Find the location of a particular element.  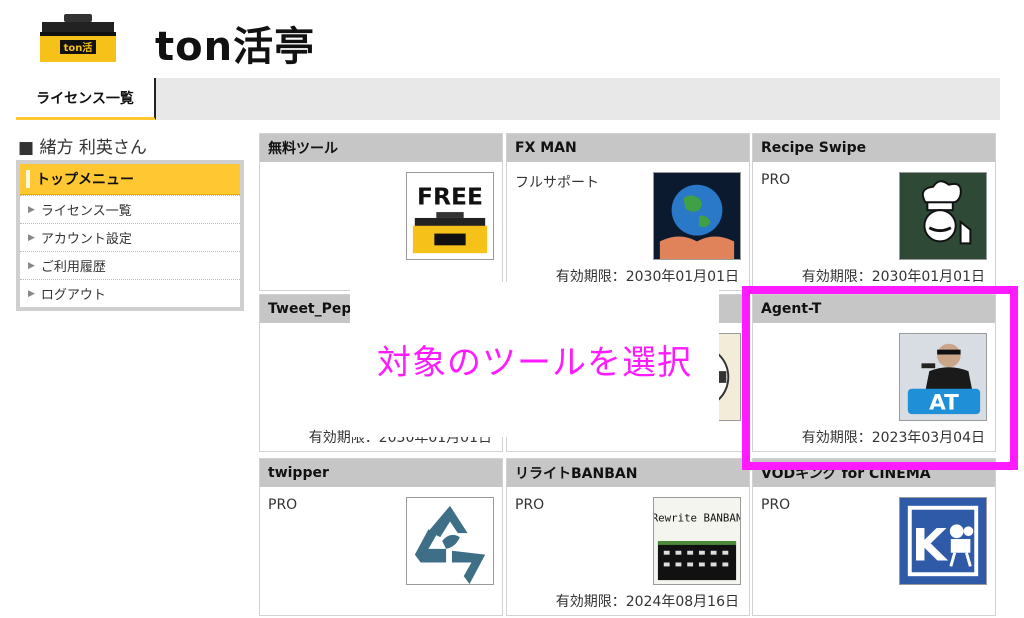

sidebar-item-label: アカウント設定 is located at coordinates (86, 239).